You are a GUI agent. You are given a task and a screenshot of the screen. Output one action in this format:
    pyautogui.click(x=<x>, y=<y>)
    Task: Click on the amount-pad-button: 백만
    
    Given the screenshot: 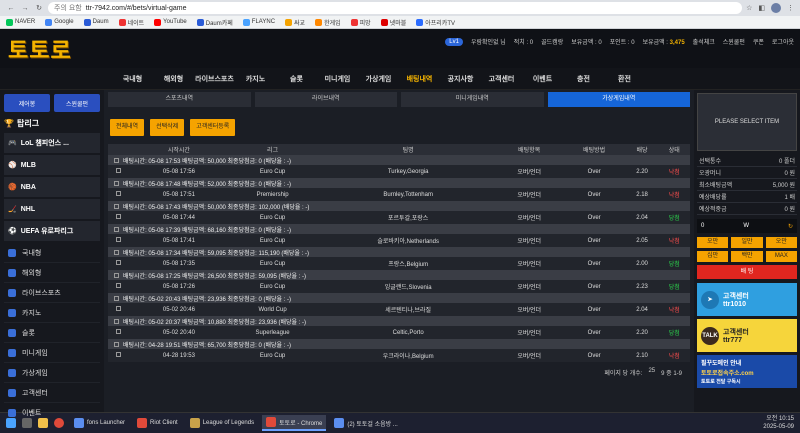 What is the action you would take?
    pyautogui.click(x=747, y=256)
    